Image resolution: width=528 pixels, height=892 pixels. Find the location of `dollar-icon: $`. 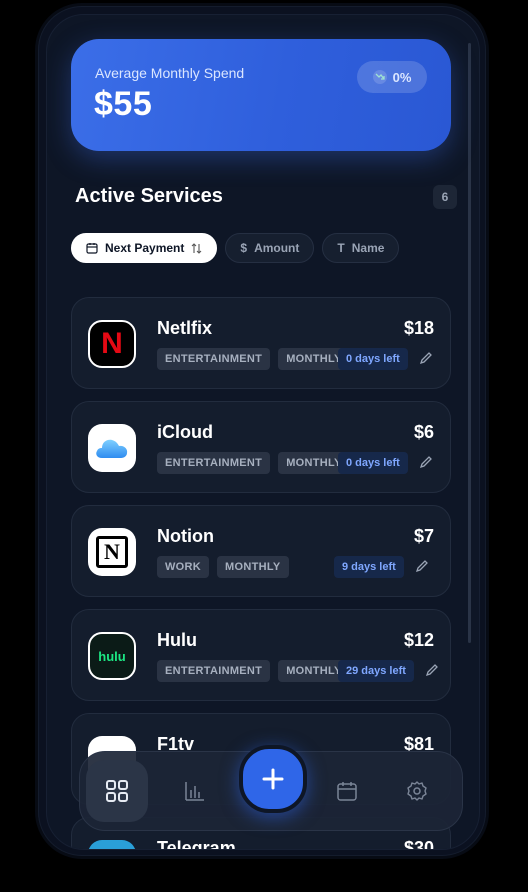

dollar-icon: $ is located at coordinates (244, 248).